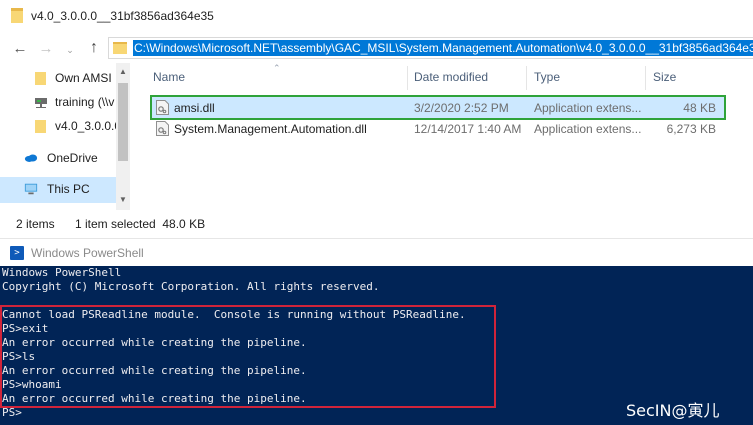 This screenshot has height=425, width=753. What do you see at coordinates (12, 413) in the screenshot?
I see `console-prompt: PS>` at bounding box center [12, 413].